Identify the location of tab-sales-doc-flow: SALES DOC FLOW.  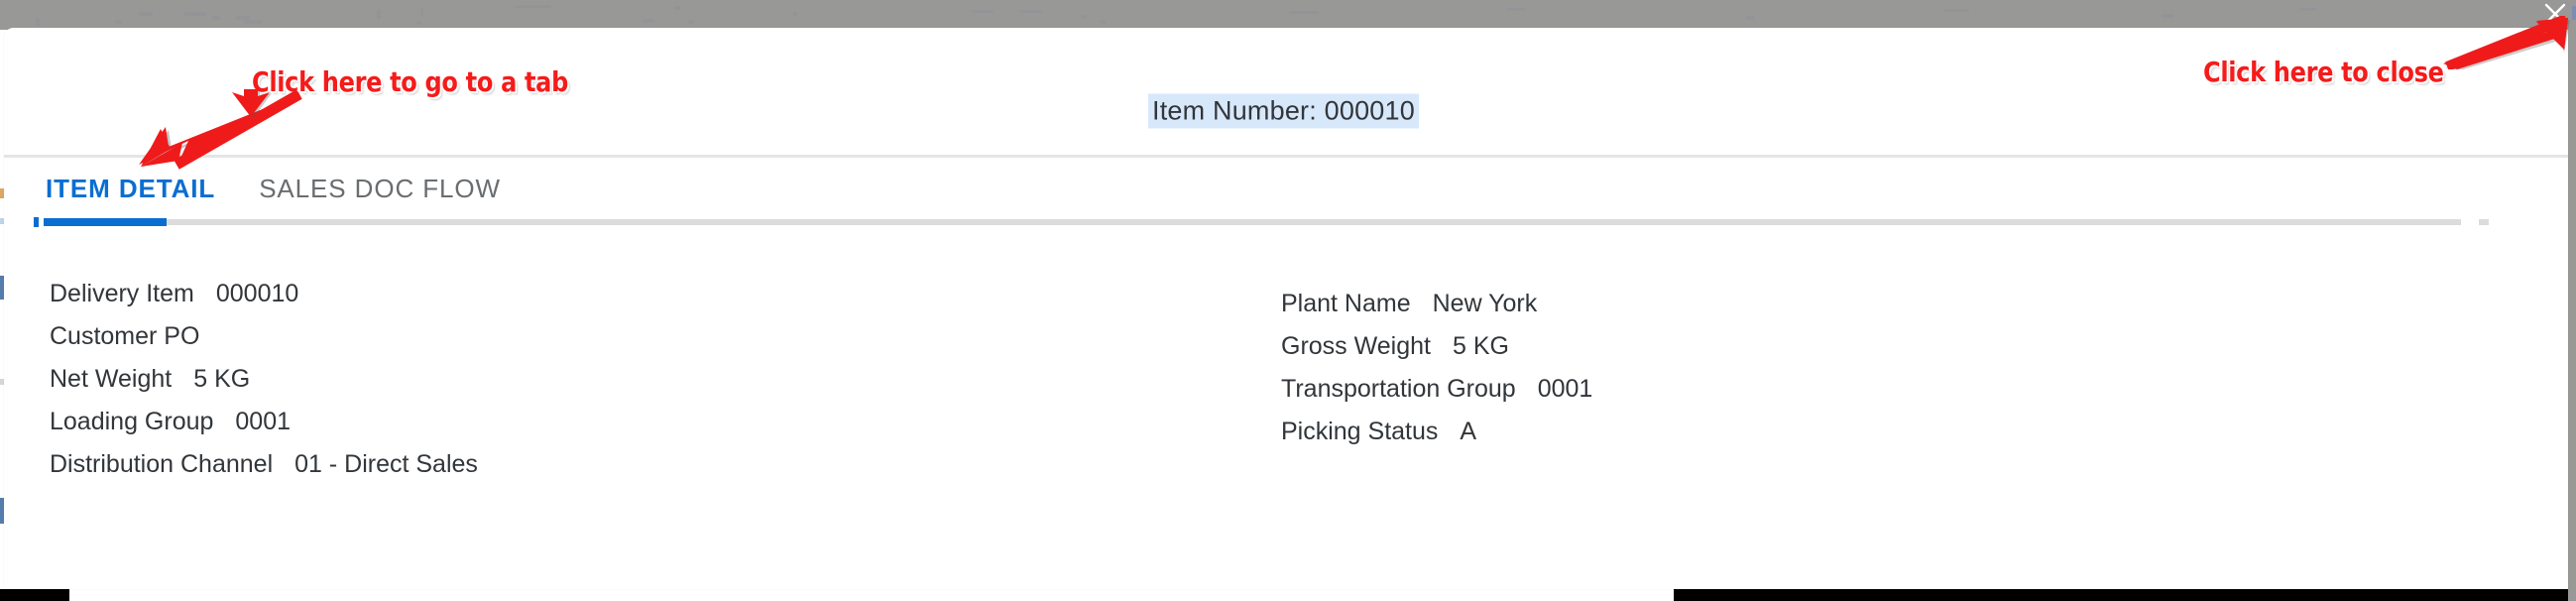
(380, 189).